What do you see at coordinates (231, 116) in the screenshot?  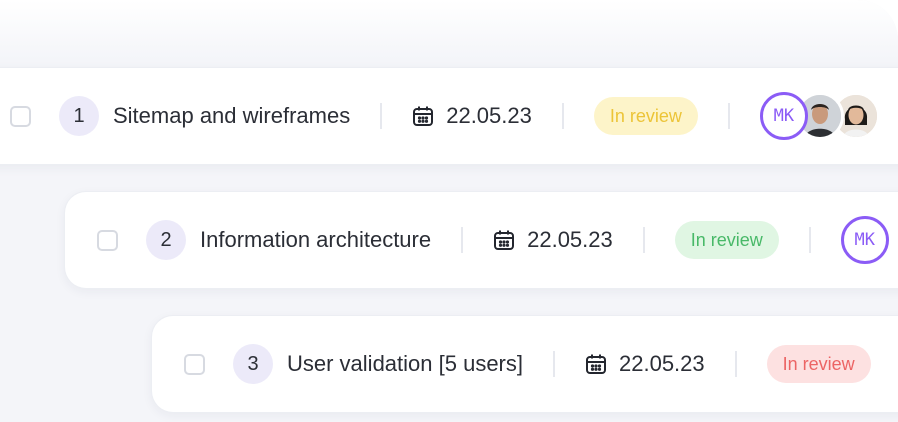 I see `task-title: Sitemap and wireframes` at bounding box center [231, 116].